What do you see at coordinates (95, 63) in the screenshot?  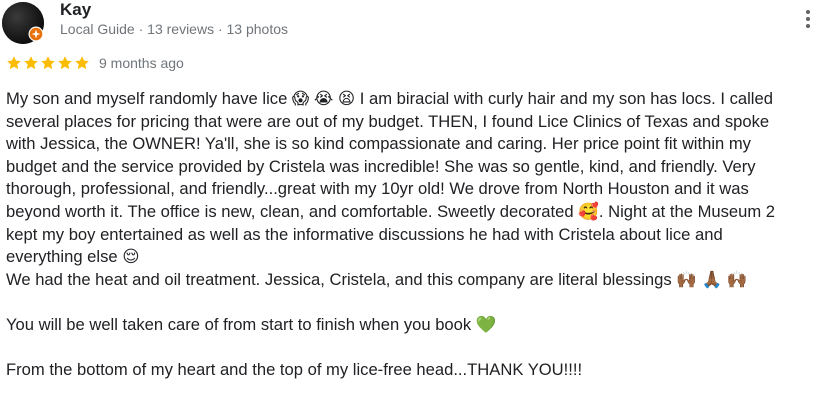 I see `rating-row: 9 months ago` at bounding box center [95, 63].